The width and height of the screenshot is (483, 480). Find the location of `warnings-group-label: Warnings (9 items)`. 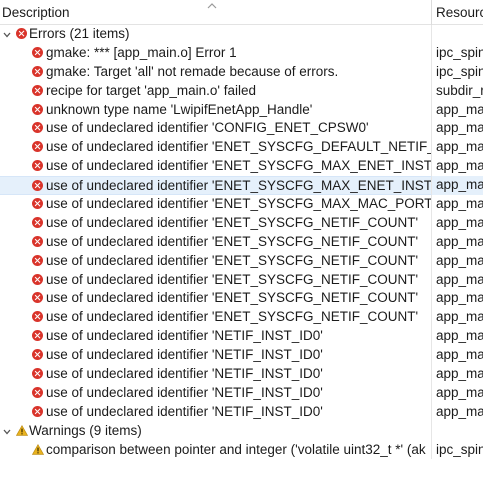

warnings-group-label: Warnings (9 items) is located at coordinates (85, 430).